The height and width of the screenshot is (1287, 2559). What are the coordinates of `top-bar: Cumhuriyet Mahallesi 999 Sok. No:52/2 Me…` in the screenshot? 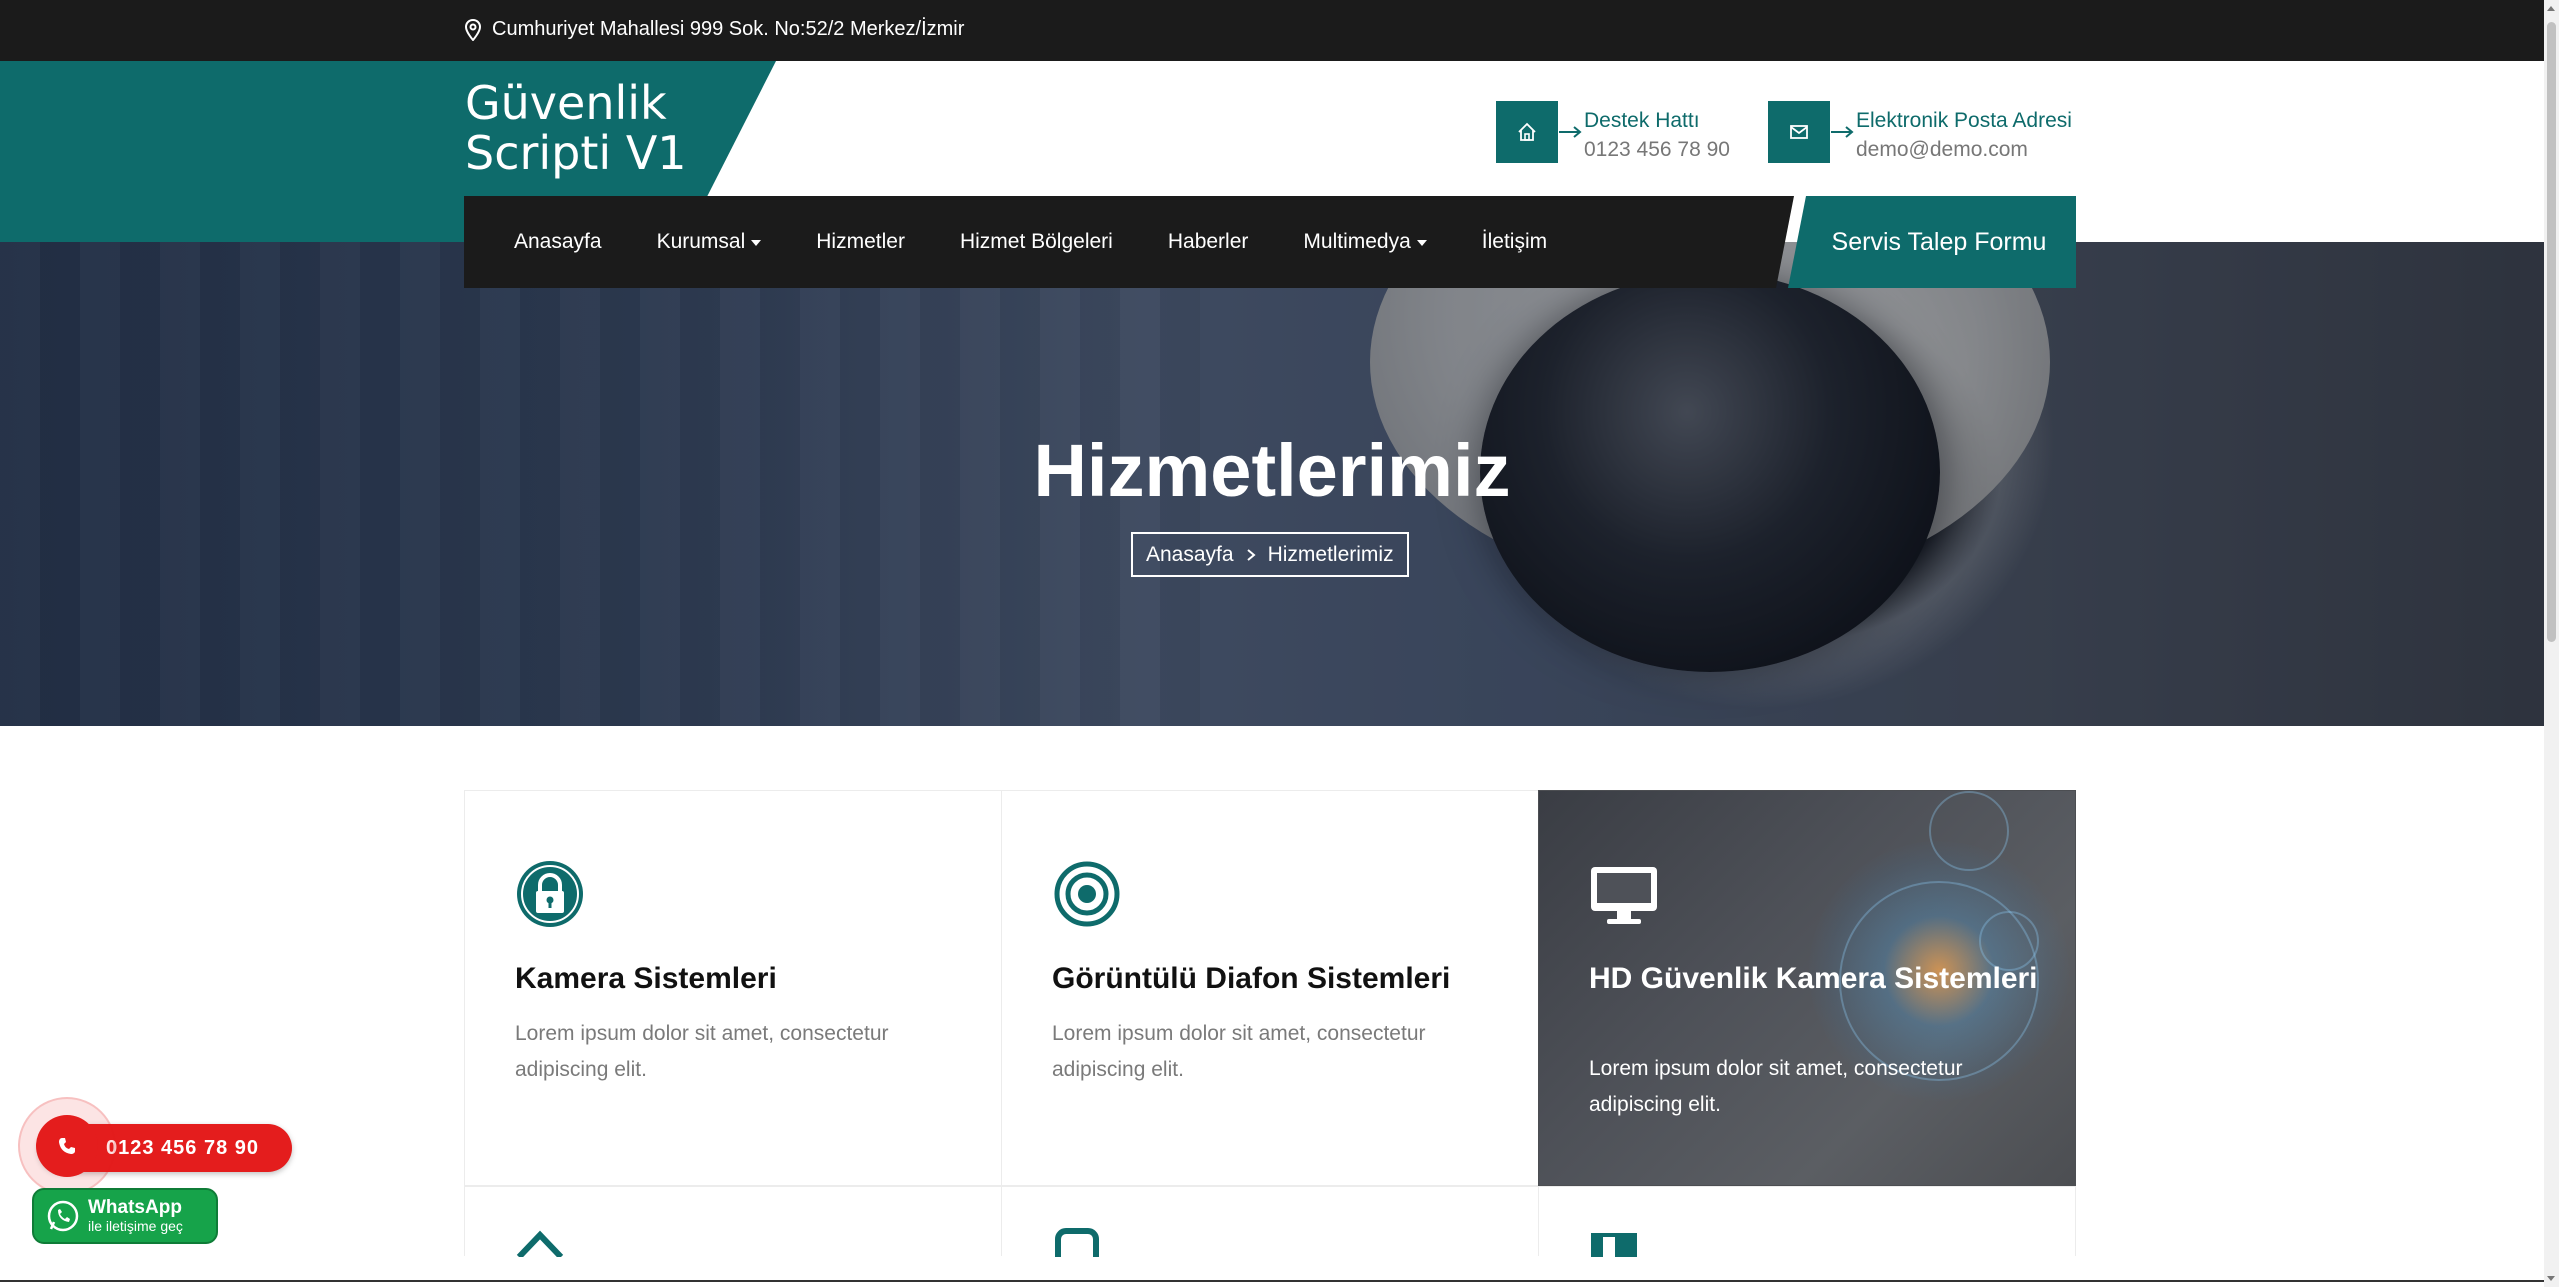 It's located at (1272, 30).